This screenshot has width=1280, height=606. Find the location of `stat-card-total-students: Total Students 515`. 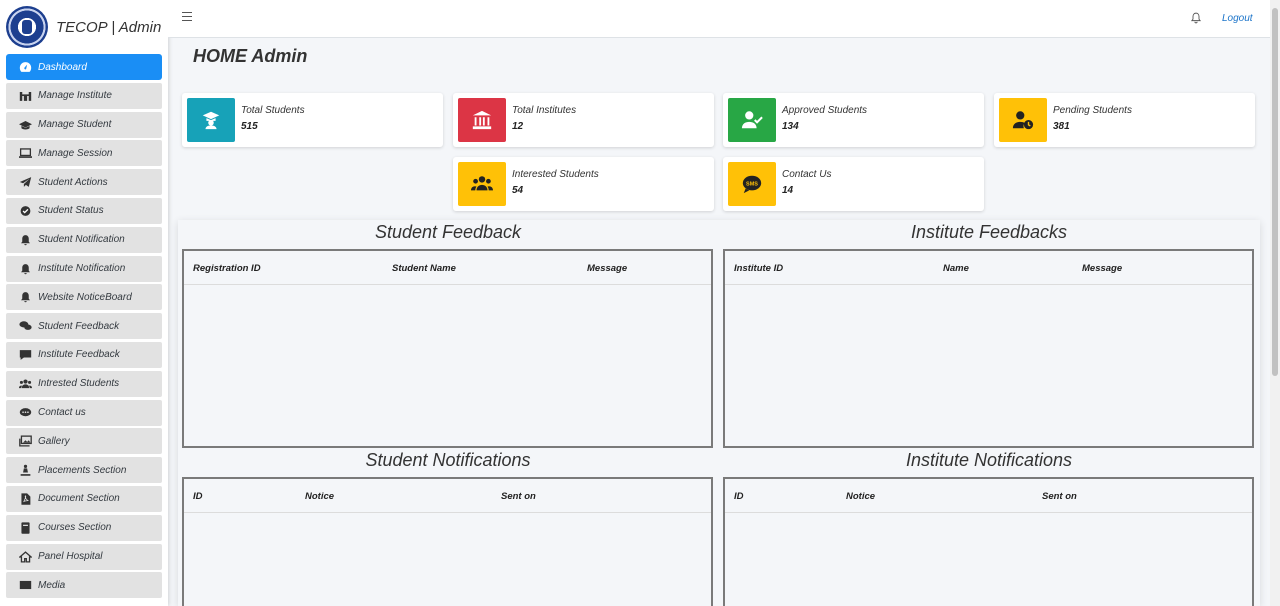

stat-card-total-students: Total Students 515 is located at coordinates (312, 120).